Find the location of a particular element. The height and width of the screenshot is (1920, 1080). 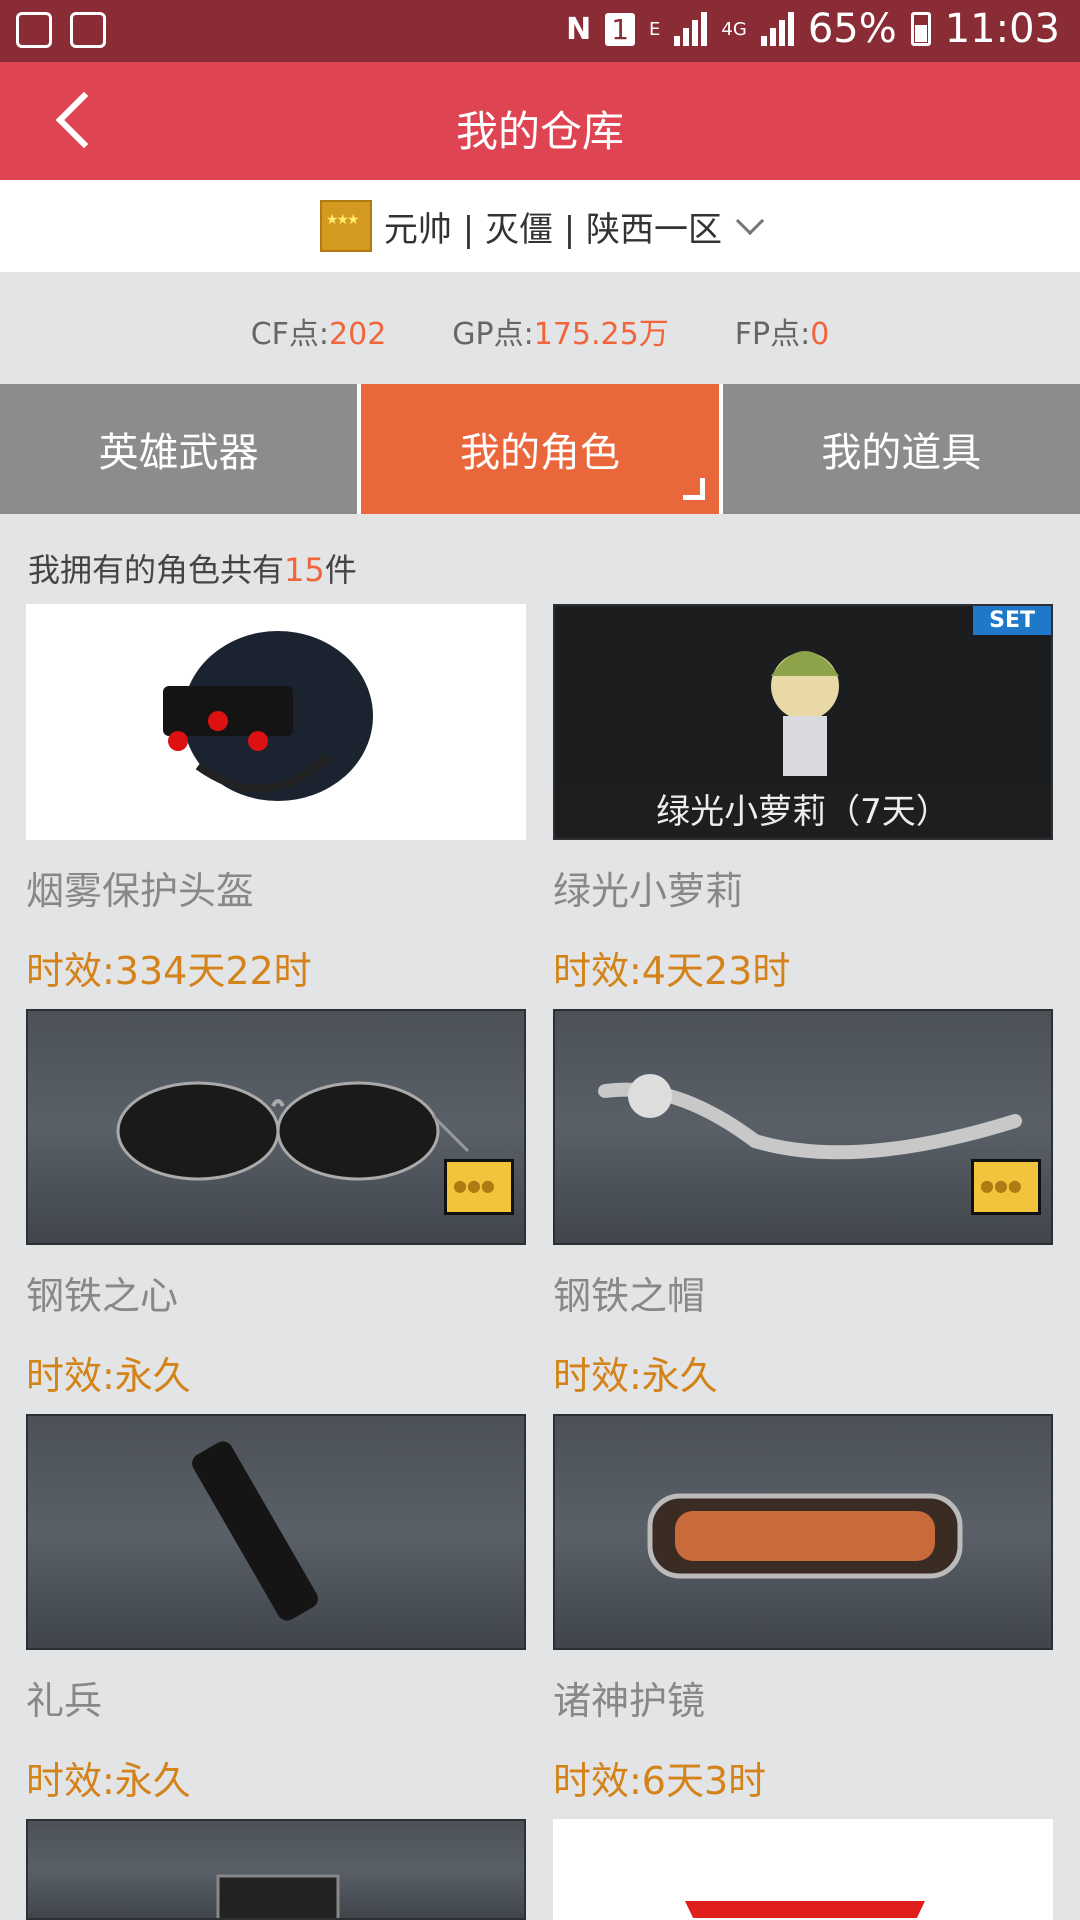

edge-indicator: E is located at coordinates (655, 29).